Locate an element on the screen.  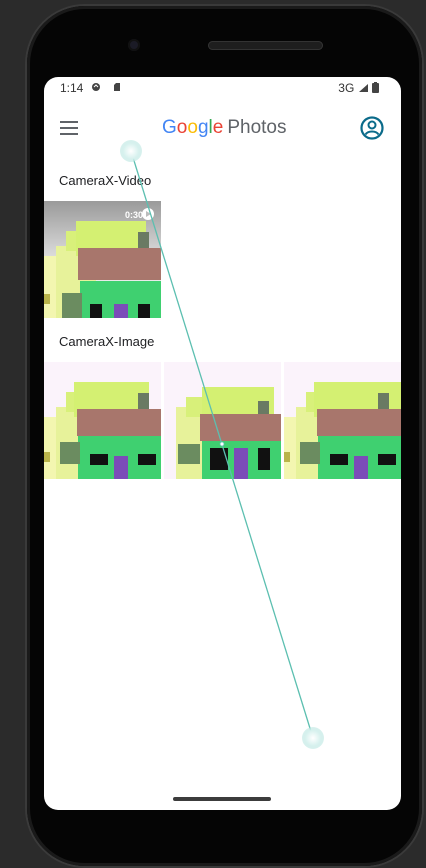
logo-letter: G is located at coordinates (169, 127).